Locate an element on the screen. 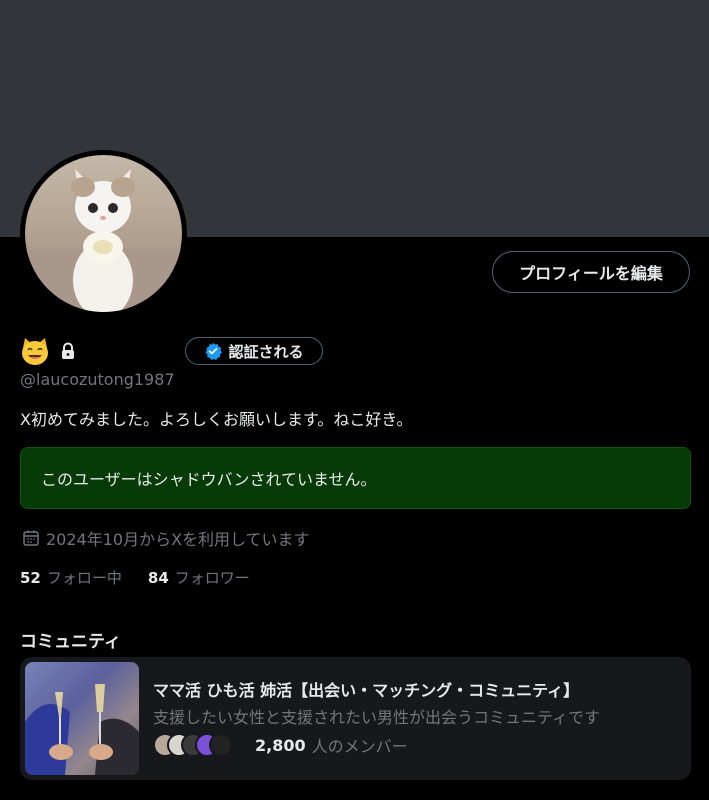 Image resolution: width=709 pixels, height=800 pixels. member-count: 2,800 is located at coordinates (280, 745).